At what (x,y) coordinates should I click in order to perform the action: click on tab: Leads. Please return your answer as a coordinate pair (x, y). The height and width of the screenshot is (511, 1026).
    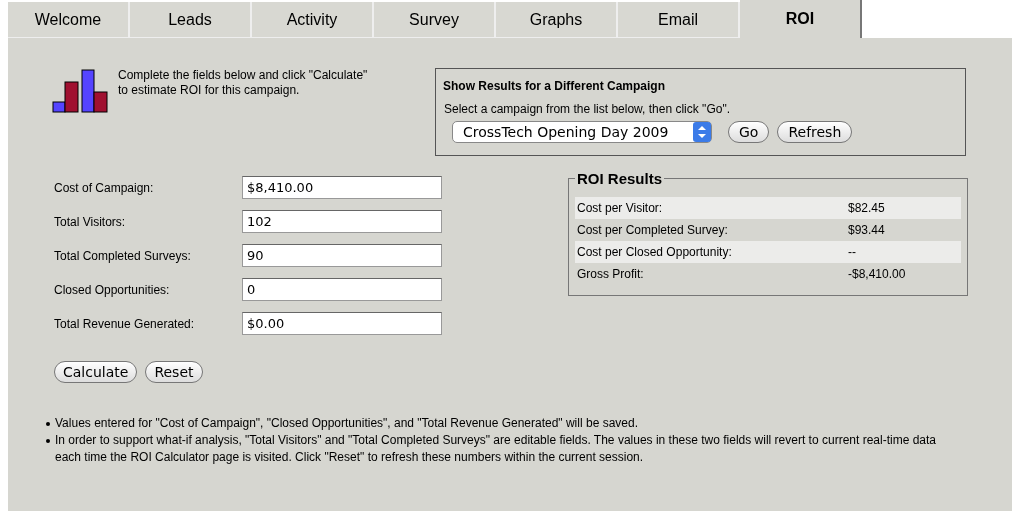
    Looking at the image, I should click on (191, 20).